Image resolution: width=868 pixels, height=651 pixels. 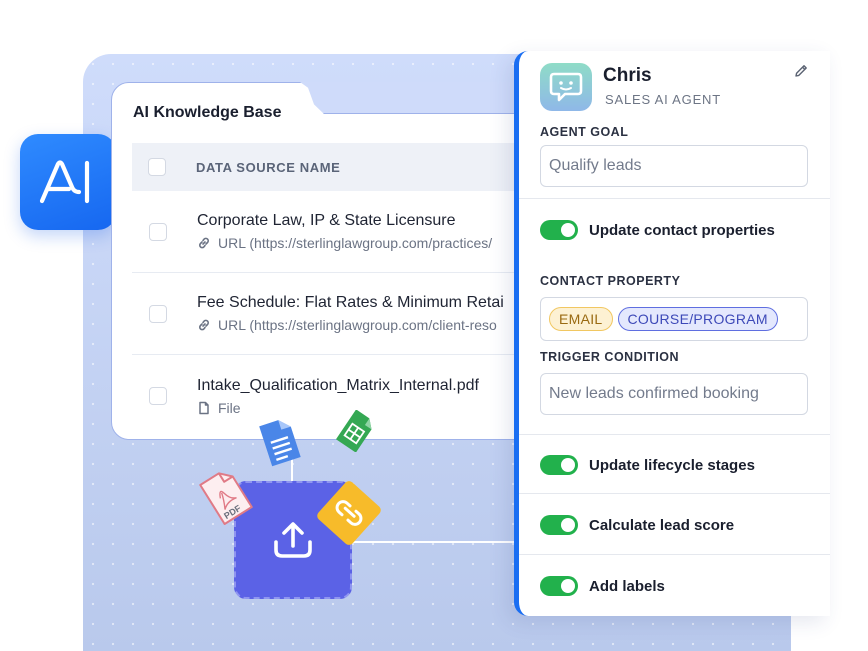 What do you see at coordinates (610, 357) in the screenshot?
I see `trigger-condition-label: TRIGGER CONDITION` at bounding box center [610, 357].